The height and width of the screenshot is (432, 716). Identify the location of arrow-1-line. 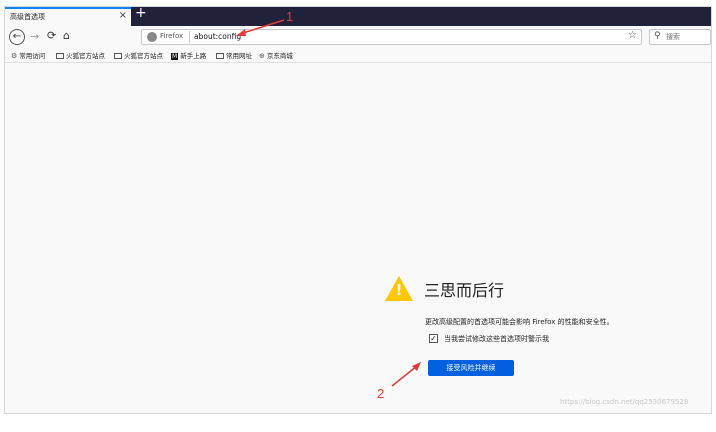
(262, 27).